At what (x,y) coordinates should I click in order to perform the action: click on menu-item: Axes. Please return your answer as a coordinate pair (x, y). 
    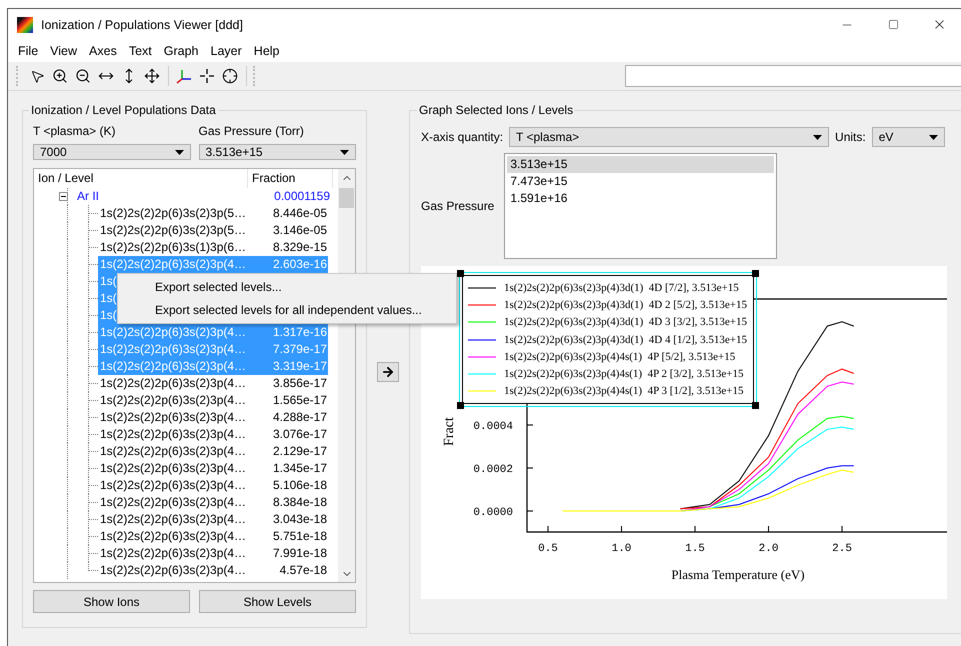
    Looking at the image, I should click on (103, 51).